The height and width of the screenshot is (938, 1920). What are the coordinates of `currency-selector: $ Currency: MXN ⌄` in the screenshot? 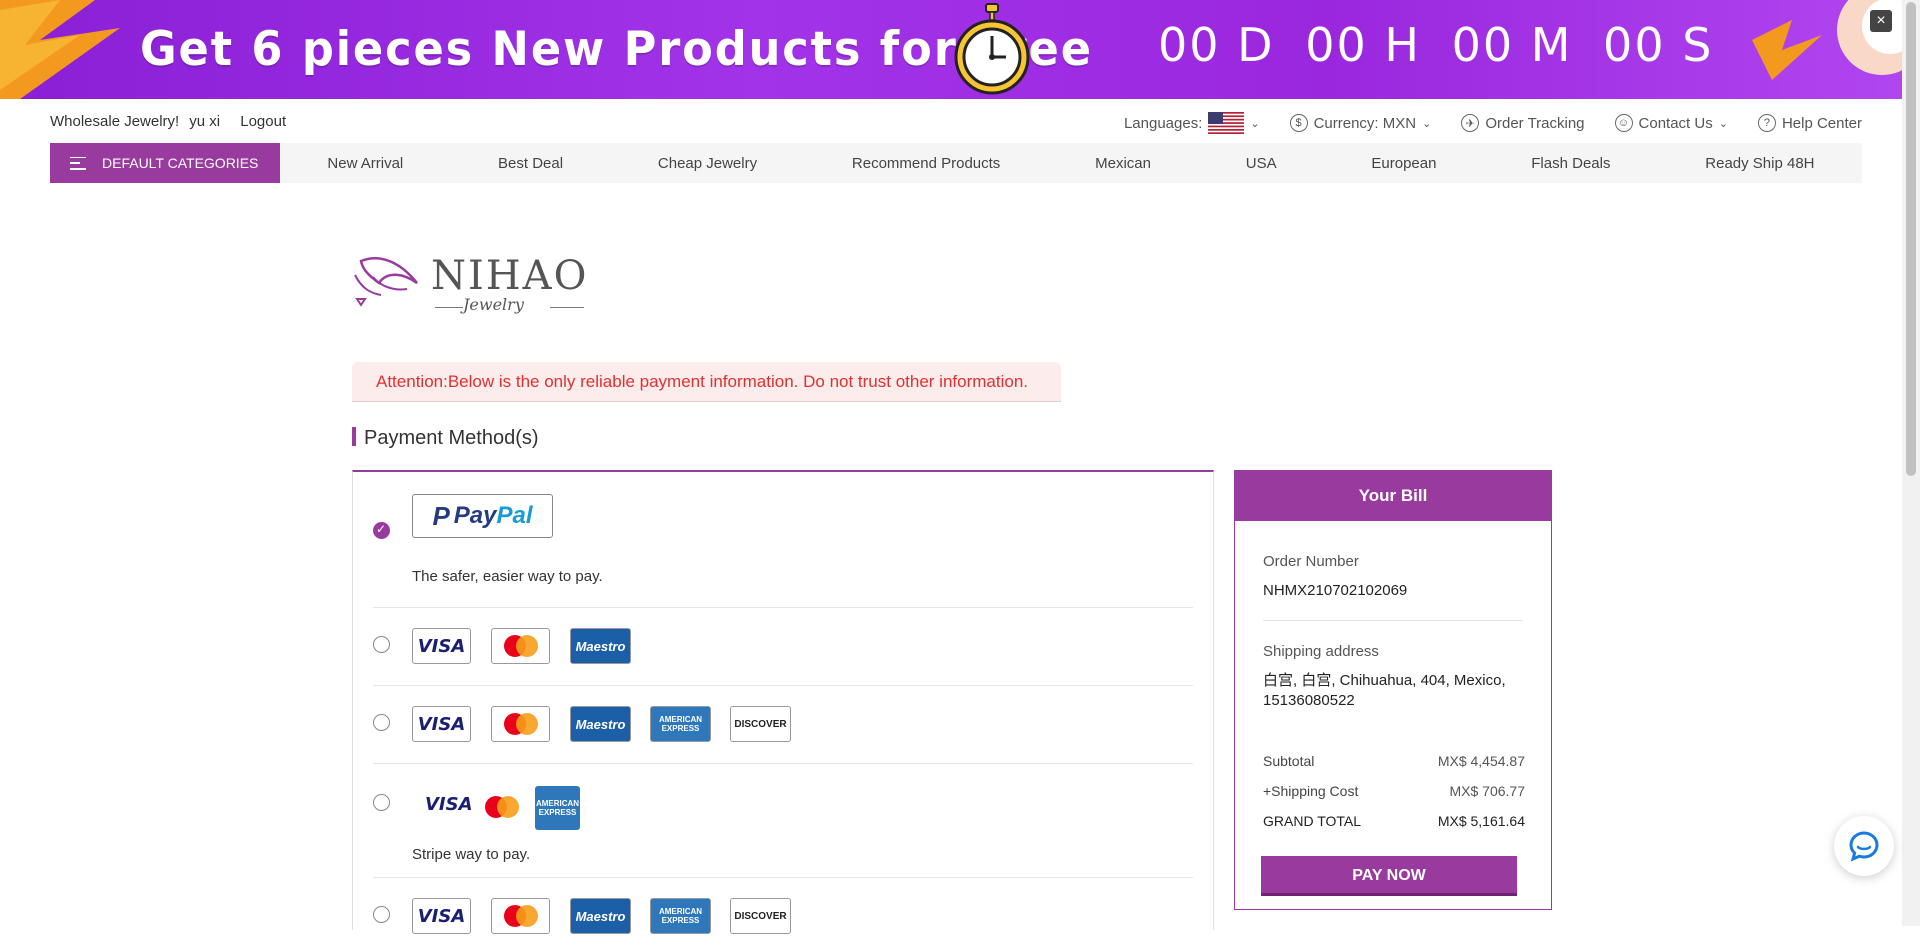 It's located at (1360, 123).